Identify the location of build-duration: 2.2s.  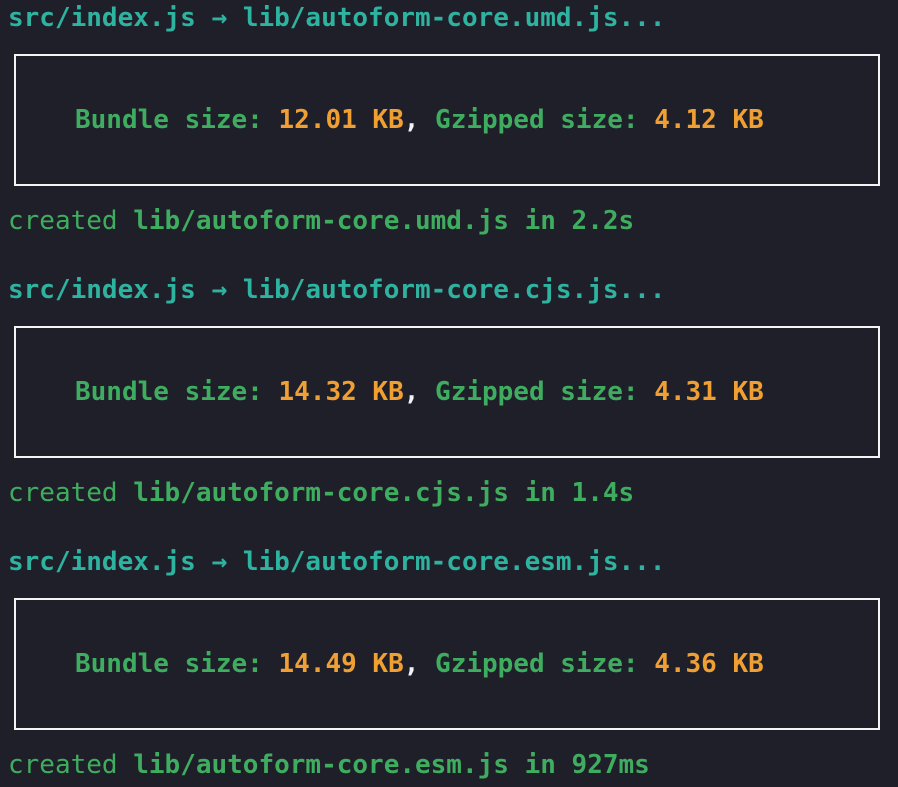
(603, 221).